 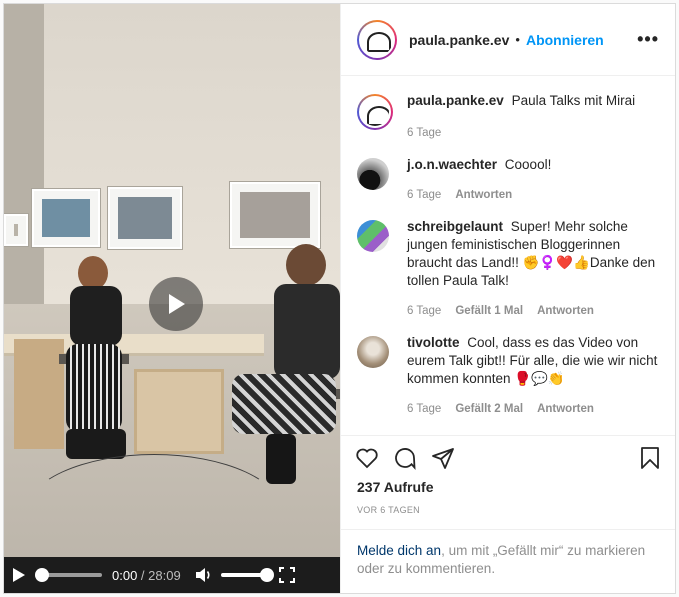 I want to click on bookmark-icon, so click(x=650, y=458).